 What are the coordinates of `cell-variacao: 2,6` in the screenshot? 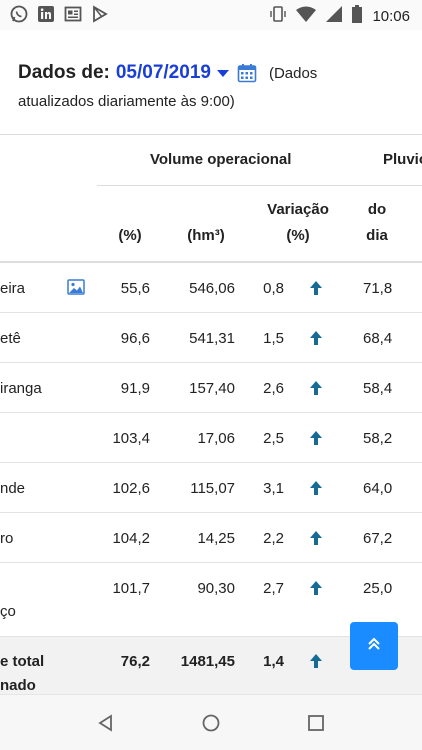 It's located at (273, 388).